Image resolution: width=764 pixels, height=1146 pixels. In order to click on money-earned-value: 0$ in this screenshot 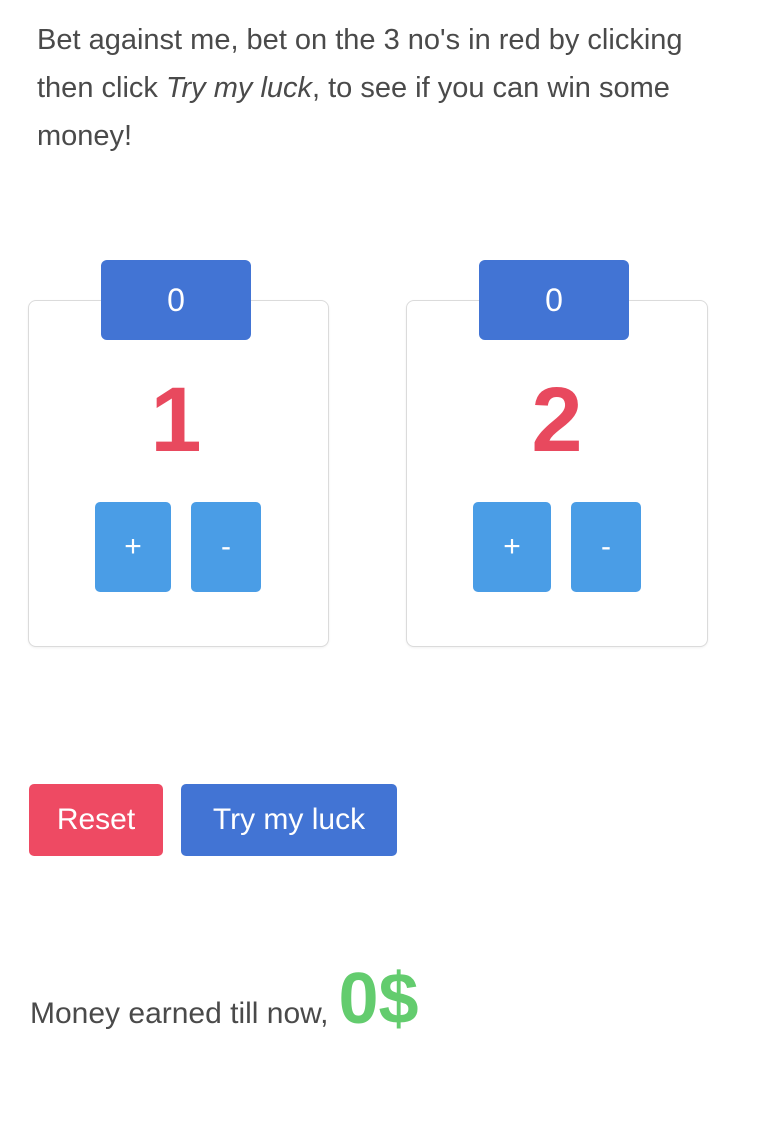, I will do `click(378, 999)`.